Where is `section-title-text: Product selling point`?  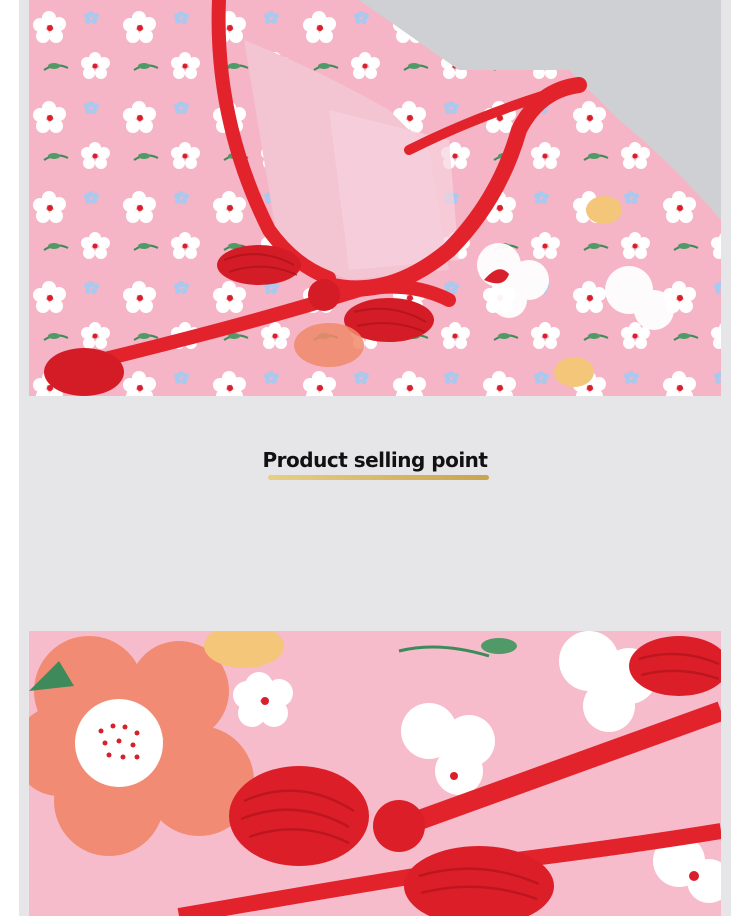 section-title-text: Product selling point is located at coordinates (375, 460).